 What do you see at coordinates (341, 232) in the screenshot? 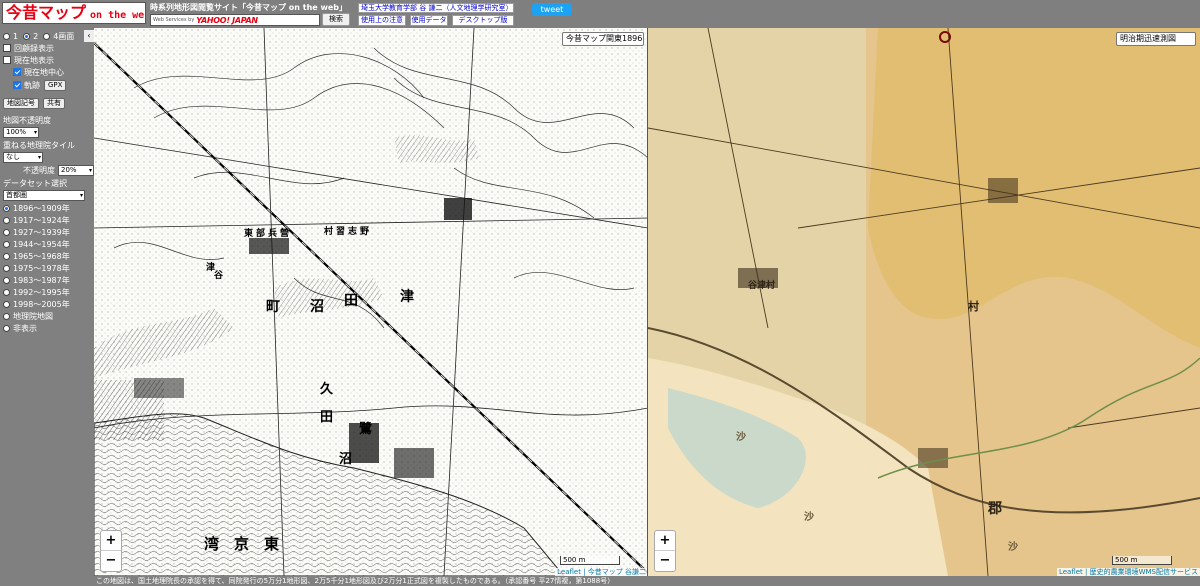
I see `map-label: 習` at bounding box center [341, 232].